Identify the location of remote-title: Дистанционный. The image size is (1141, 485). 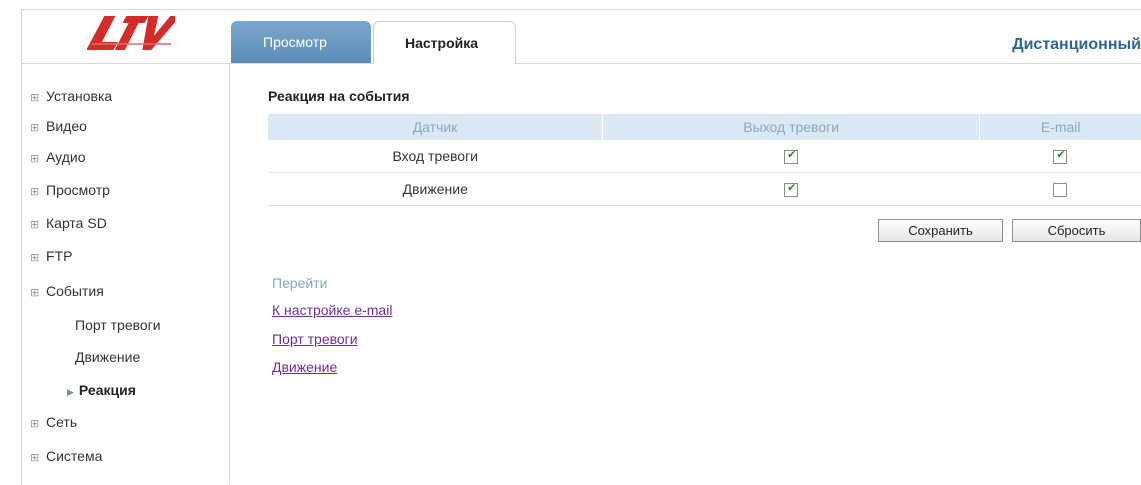
(1076, 44).